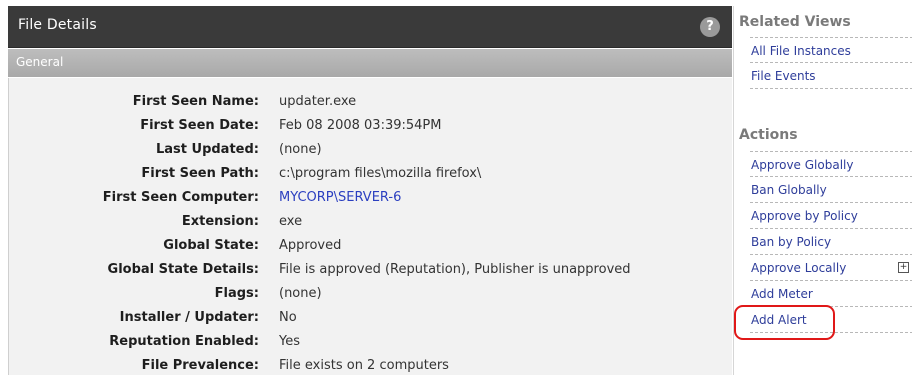 This screenshot has width=912, height=382. I want to click on field-row-flags: Flags: (none), so click(371, 298).